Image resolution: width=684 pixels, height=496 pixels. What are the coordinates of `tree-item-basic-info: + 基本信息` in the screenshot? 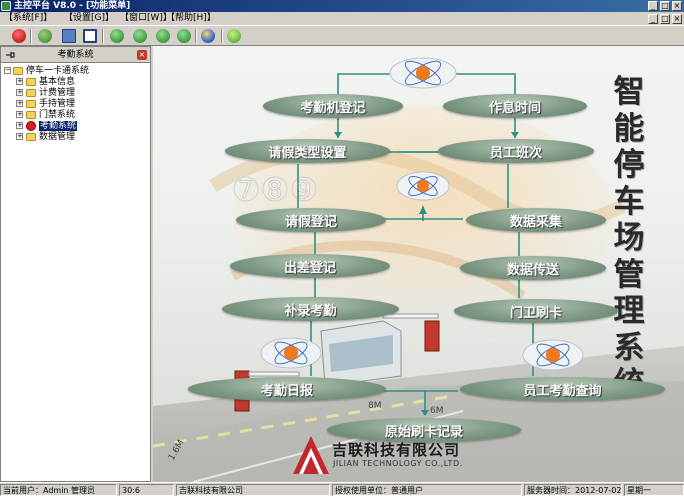 It's located at (75, 82).